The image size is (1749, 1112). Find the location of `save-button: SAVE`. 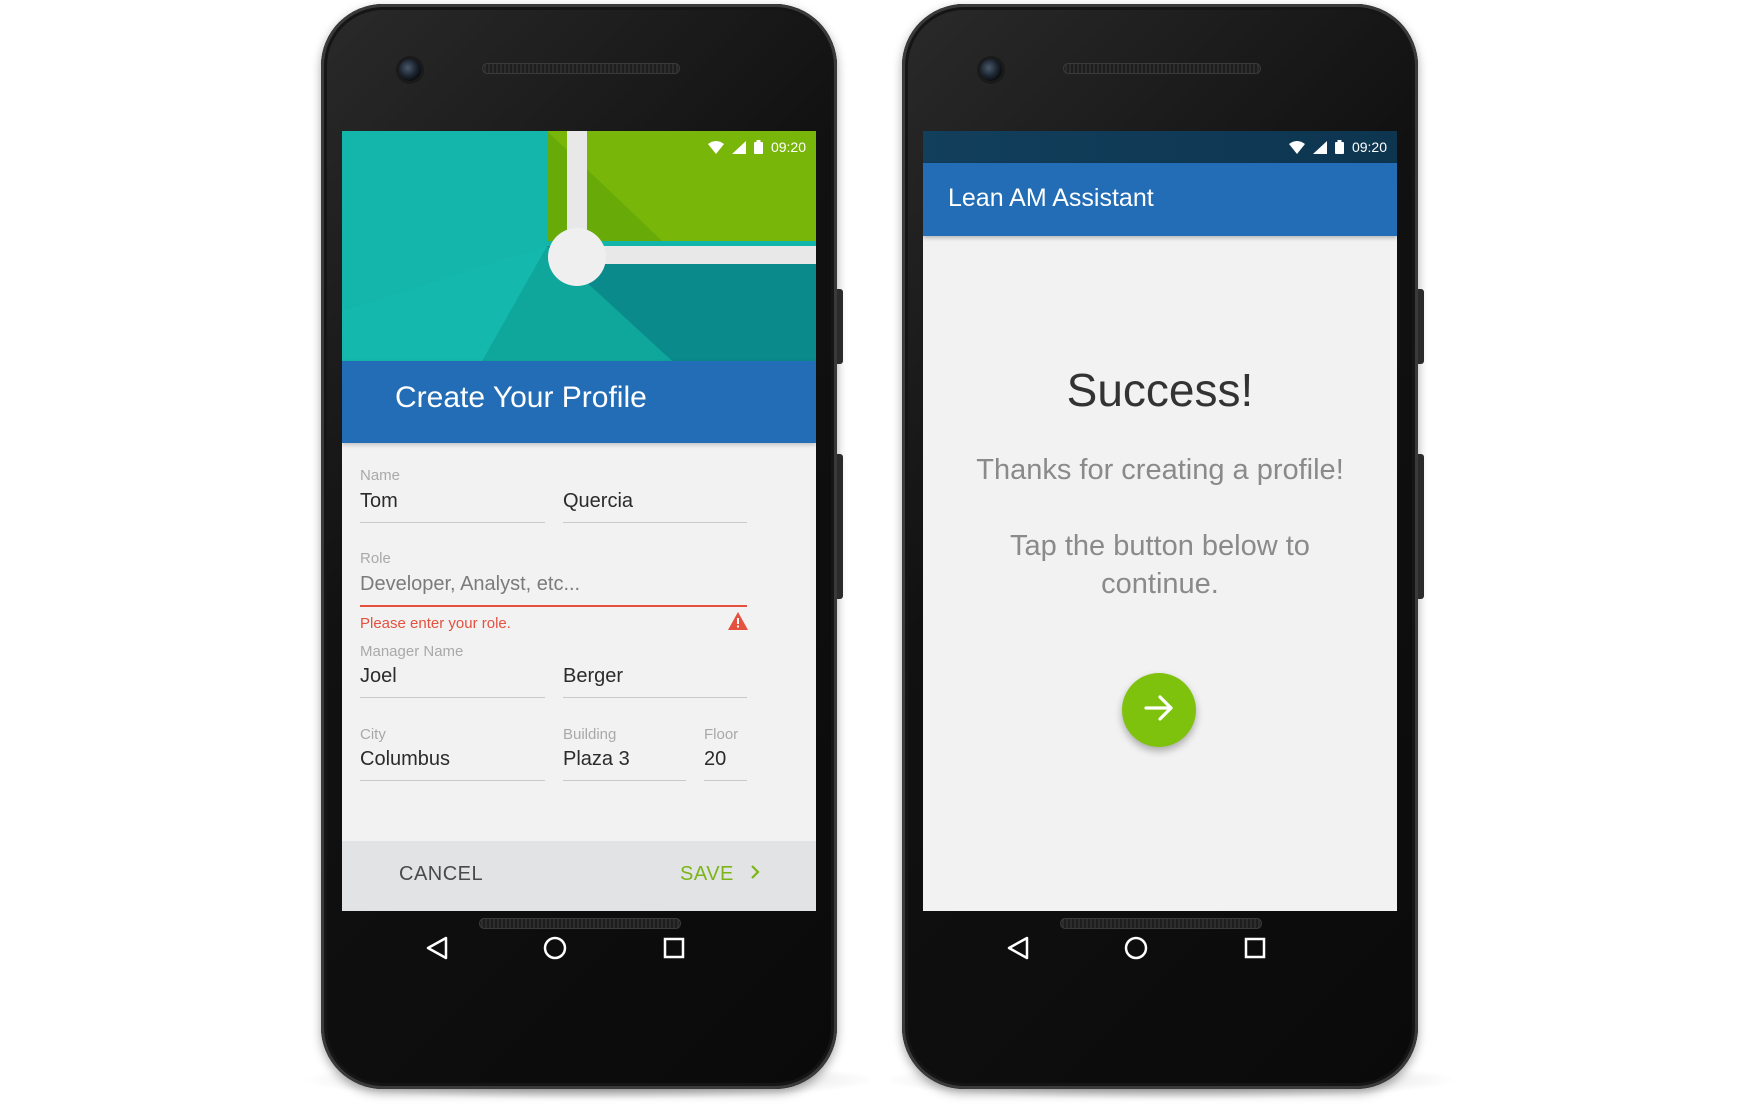

save-button: SAVE is located at coordinates (720, 874).